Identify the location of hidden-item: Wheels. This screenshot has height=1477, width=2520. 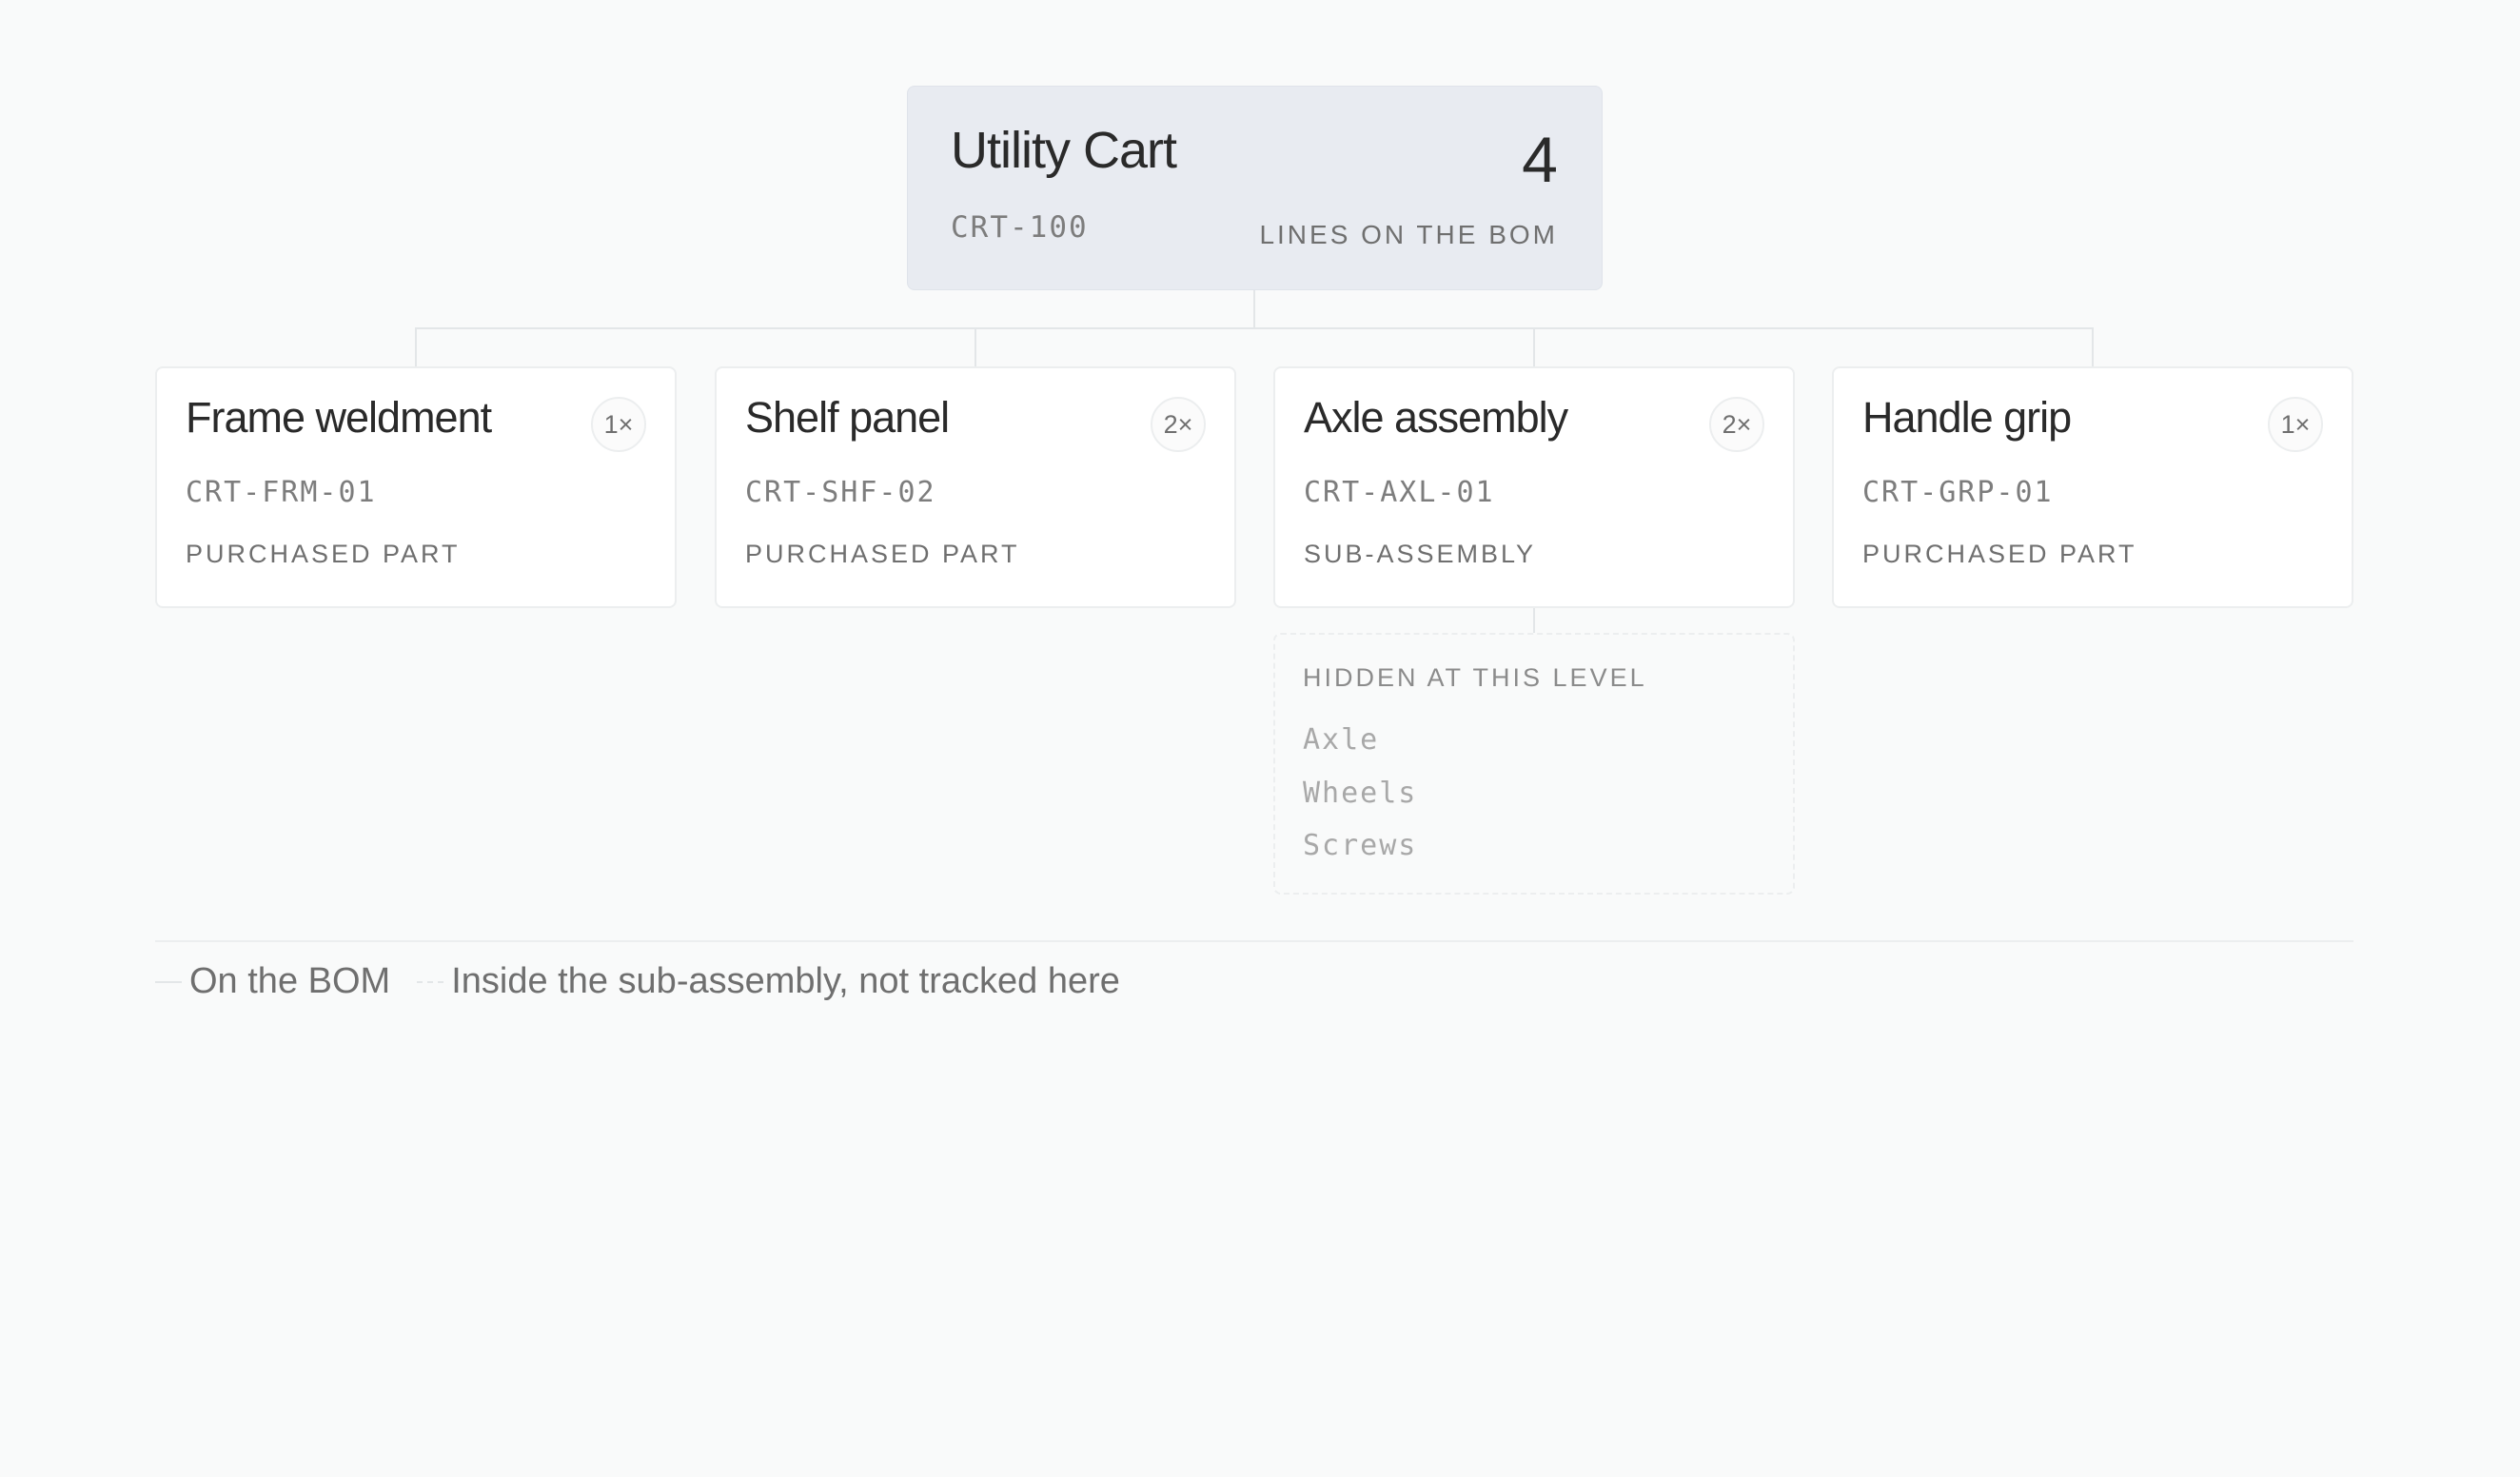
(1360, 793).